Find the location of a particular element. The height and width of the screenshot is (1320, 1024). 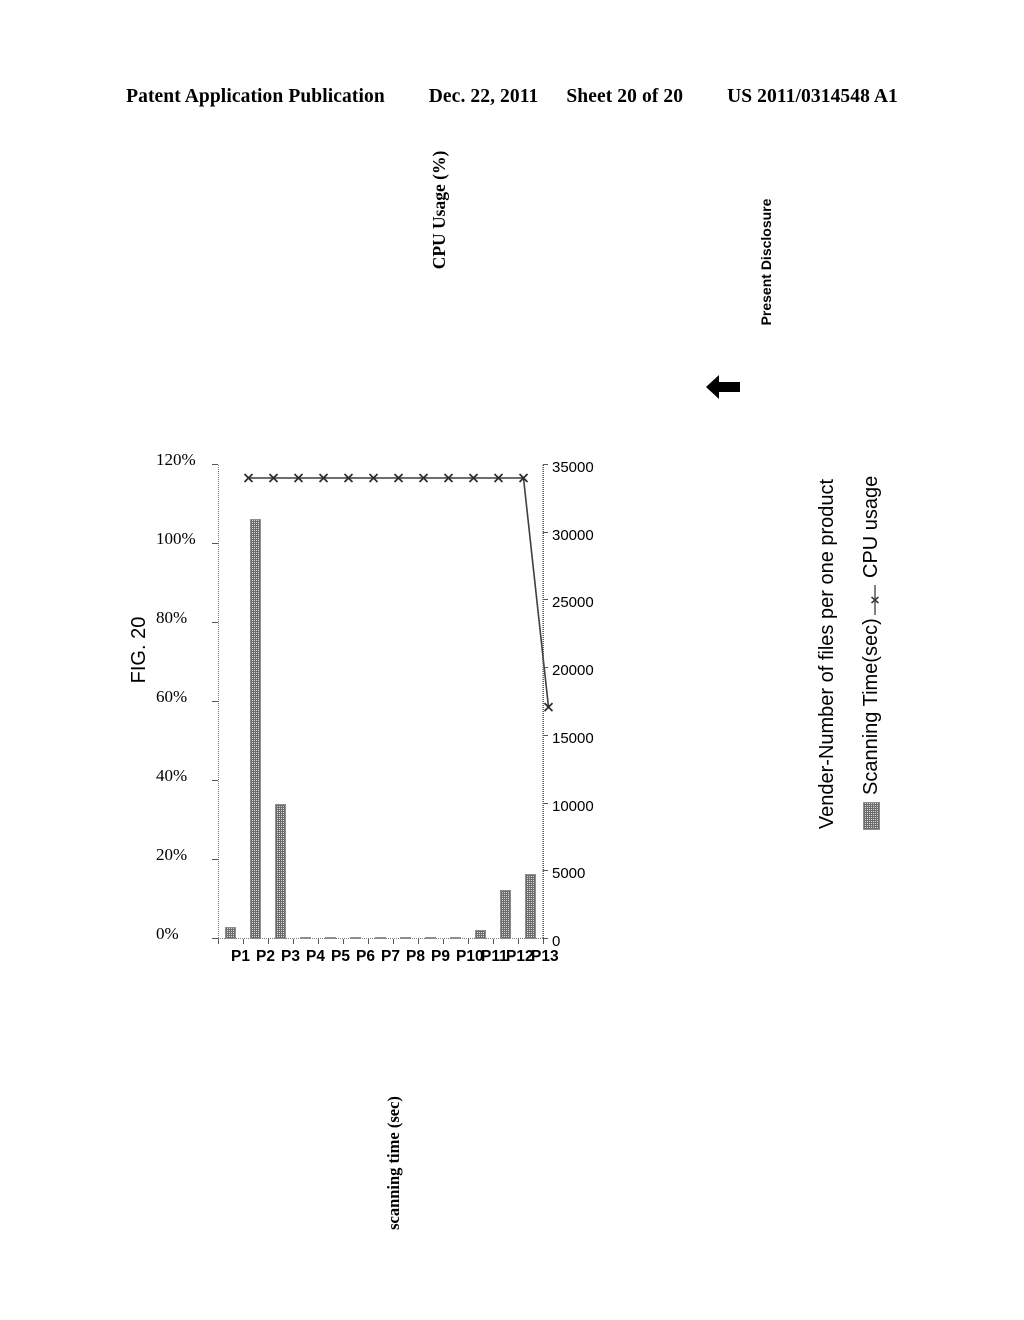

primary-axis-title: scanning time (sec) is located at coordinates (393, 1163).